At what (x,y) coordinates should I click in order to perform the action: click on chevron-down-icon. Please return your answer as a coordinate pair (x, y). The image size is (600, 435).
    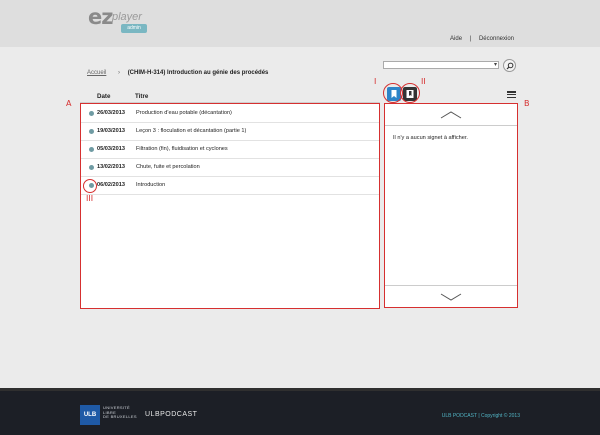
    Looking at the image, I should click on (451, 297).